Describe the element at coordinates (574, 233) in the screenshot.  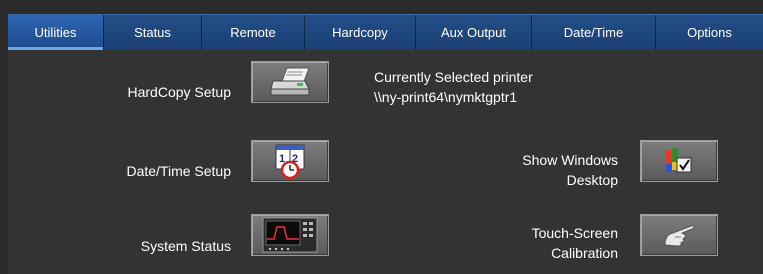
I see `touch-screen-label-line1: Touch-Screen` at that location.